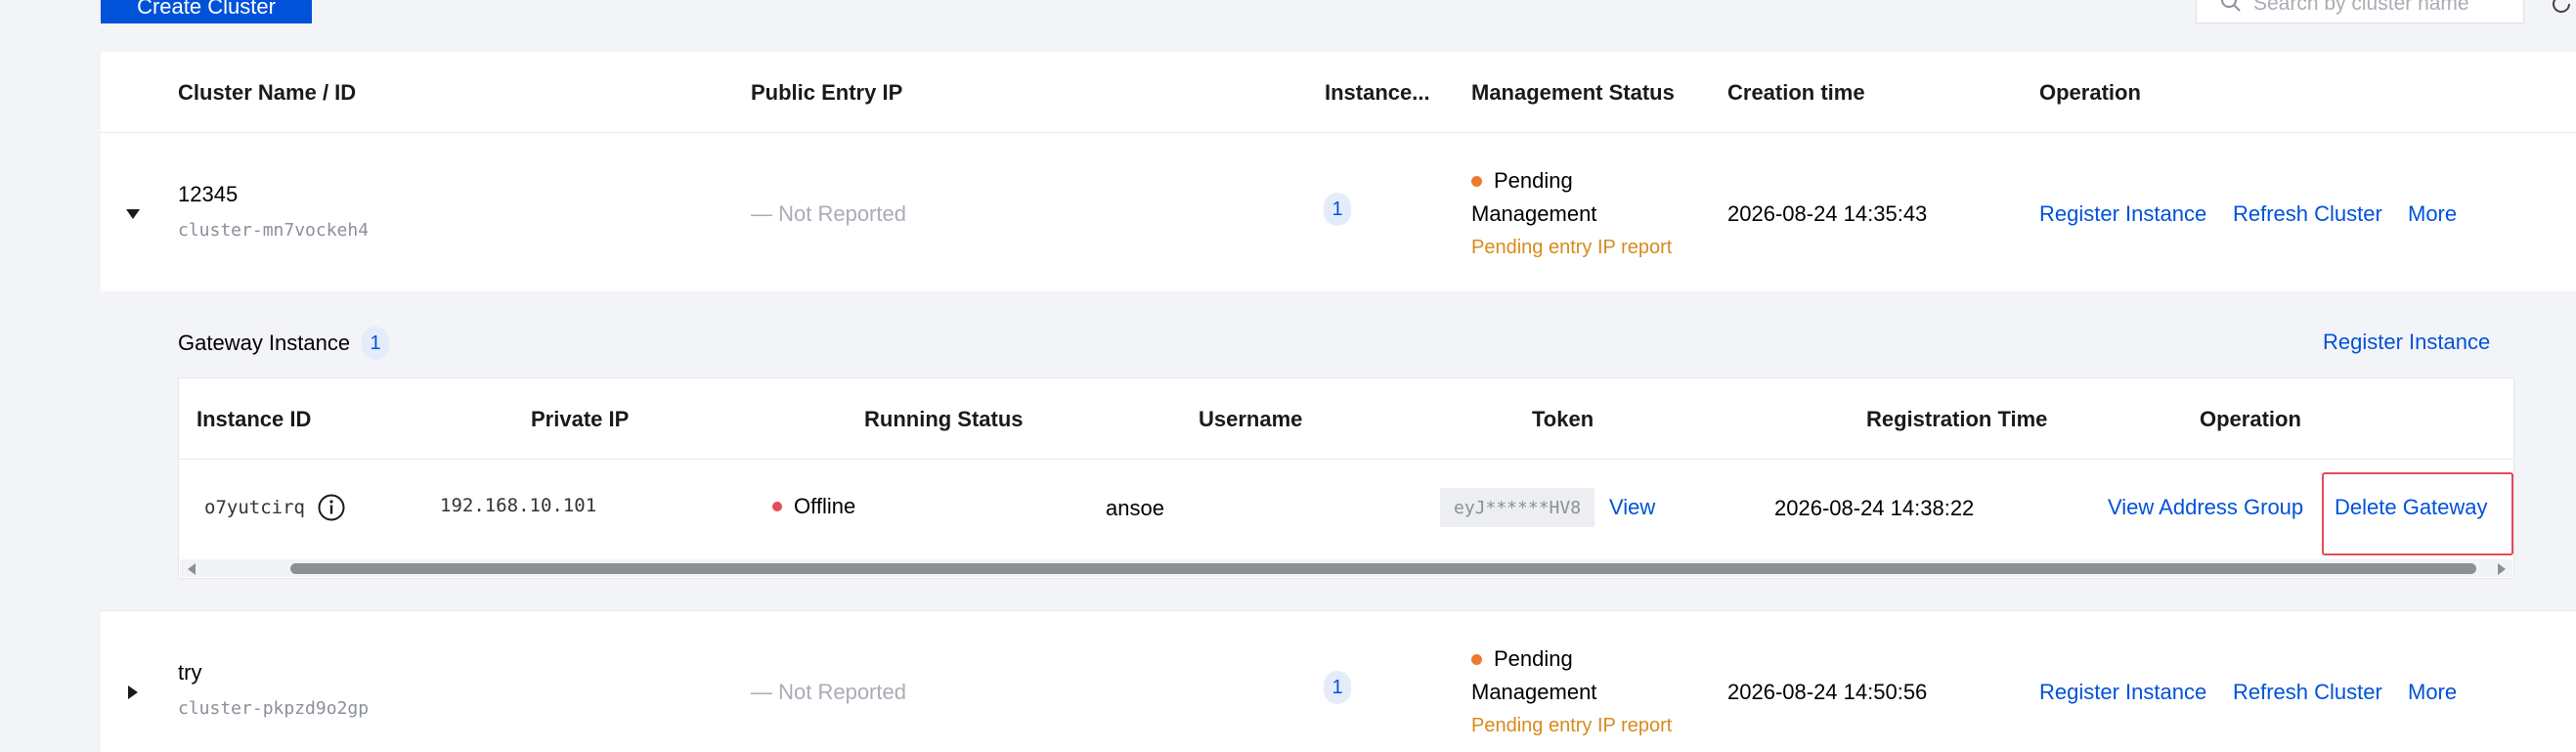 Image resolution: width=2576 pixels, height=752 pixels. What do you see at coordinates (376, 343) in the screenshot?
I see `gateway-count-badge: 1` at bounding box center [376, 343].